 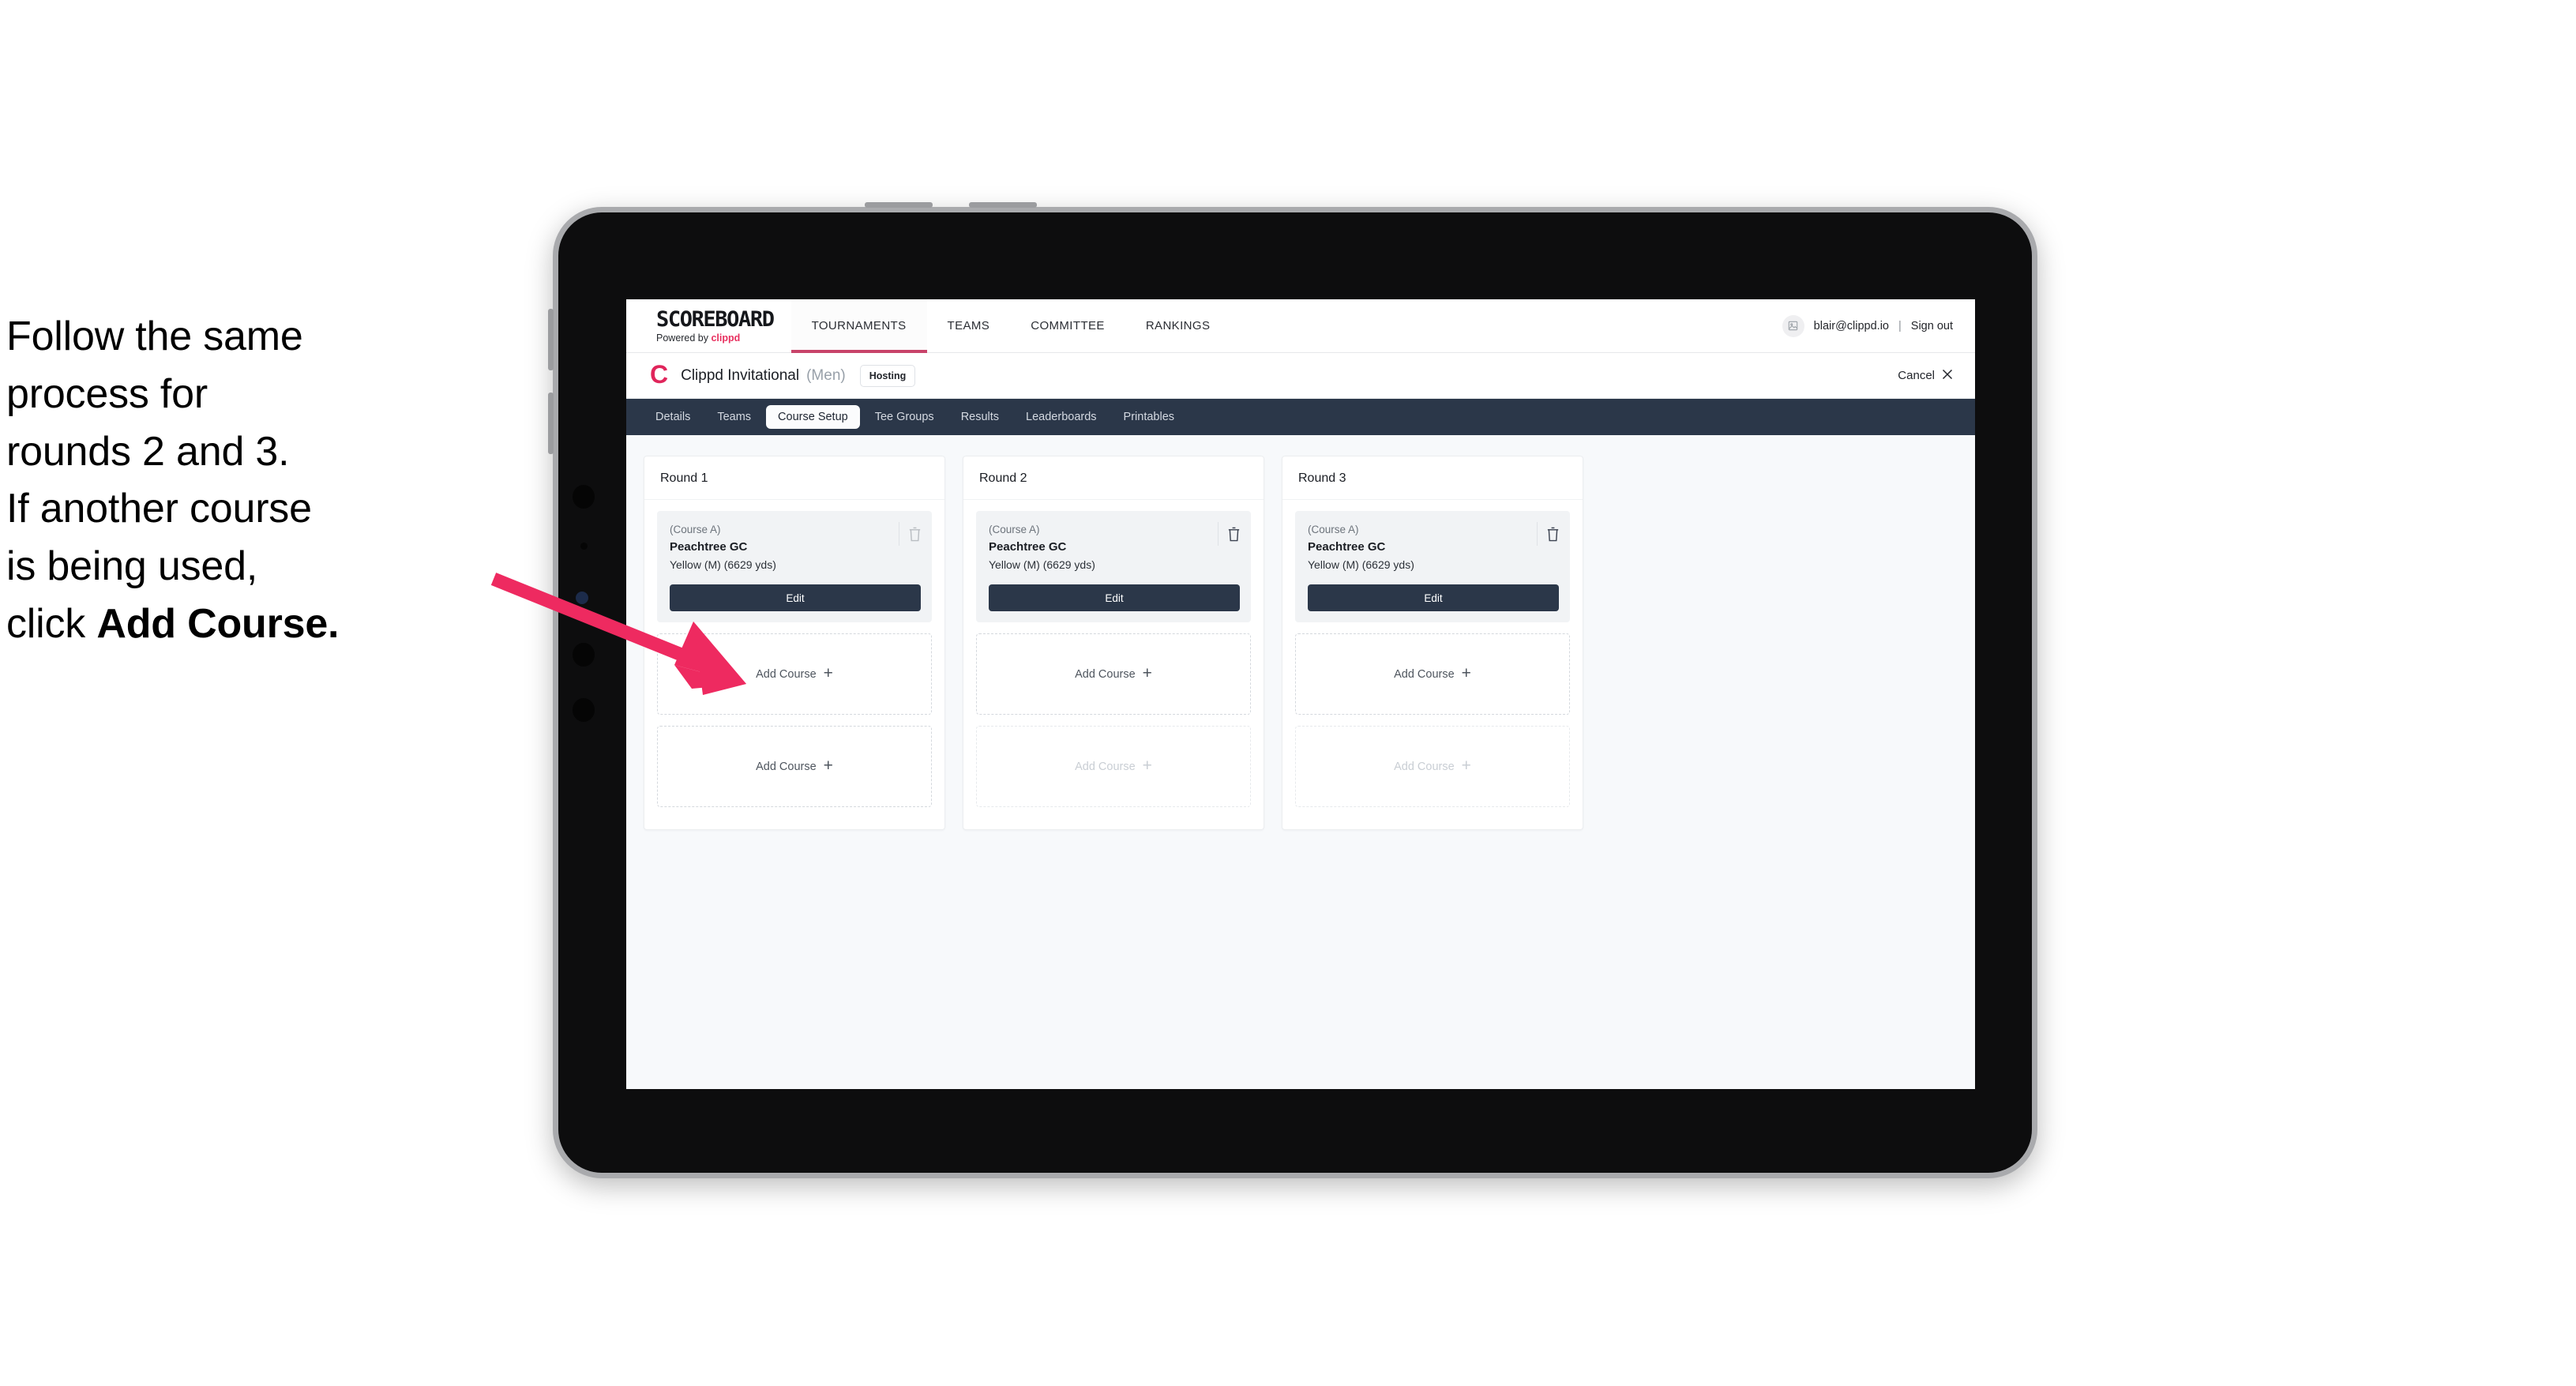 What do you see at coordinates (1178, 325) in the screenshot?
I see `nav-item-rankings: RANKINGS` at bounding box center [1178, 325].